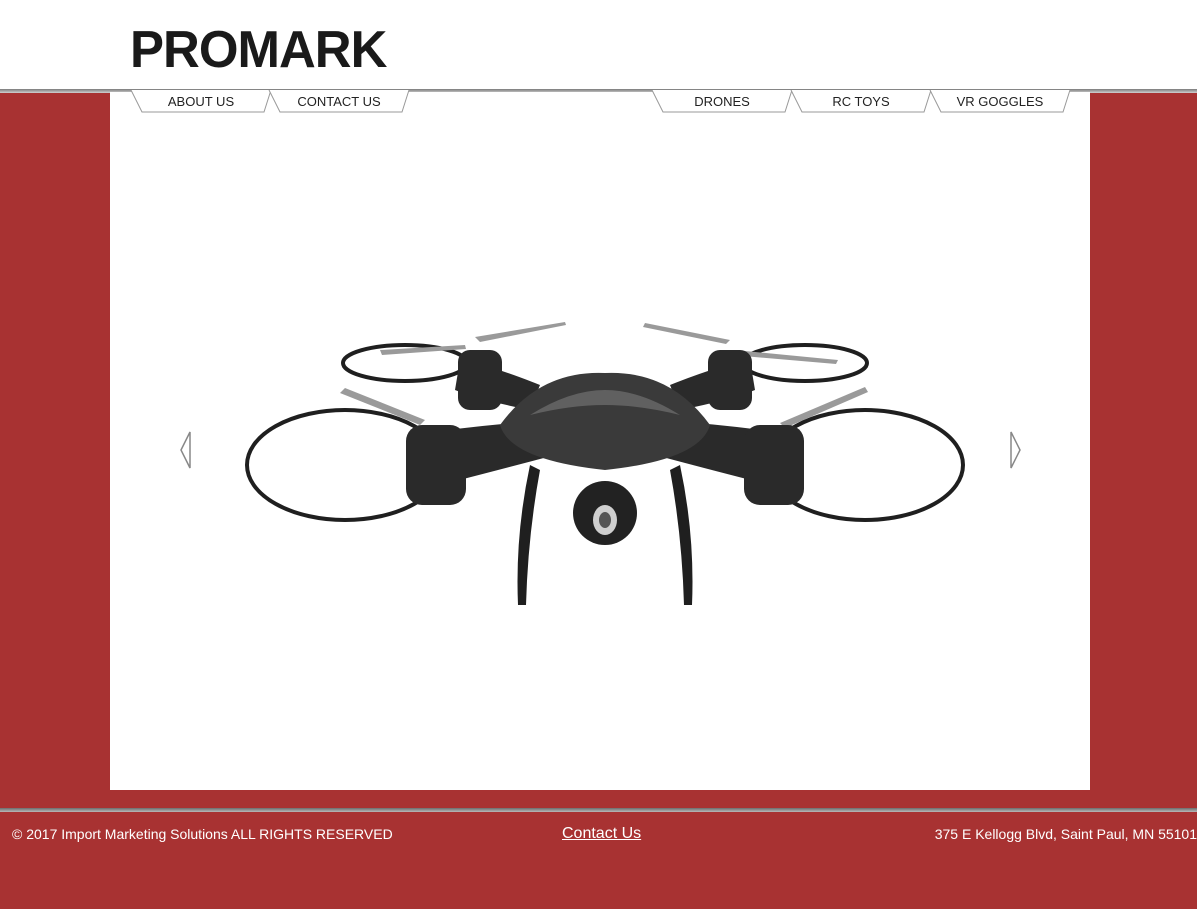 Image resolution: width=1197 pixels, height=909 pixels. I want to click on carousel-prev-button, so click(186, 450).